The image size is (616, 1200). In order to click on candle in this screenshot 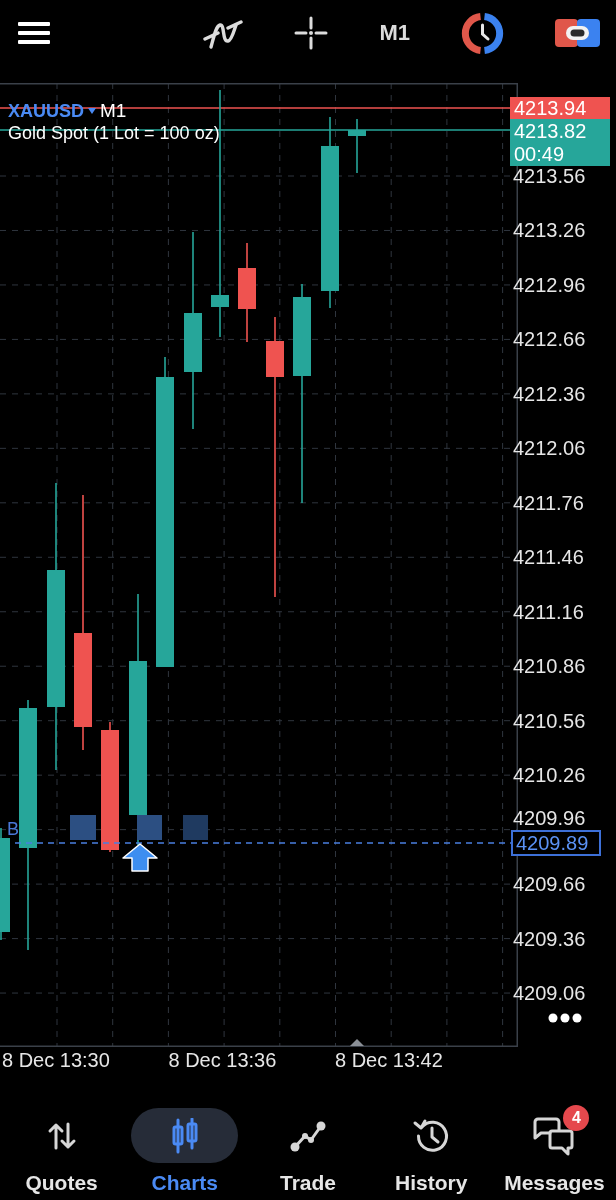, I will do `click(357, 146)`.